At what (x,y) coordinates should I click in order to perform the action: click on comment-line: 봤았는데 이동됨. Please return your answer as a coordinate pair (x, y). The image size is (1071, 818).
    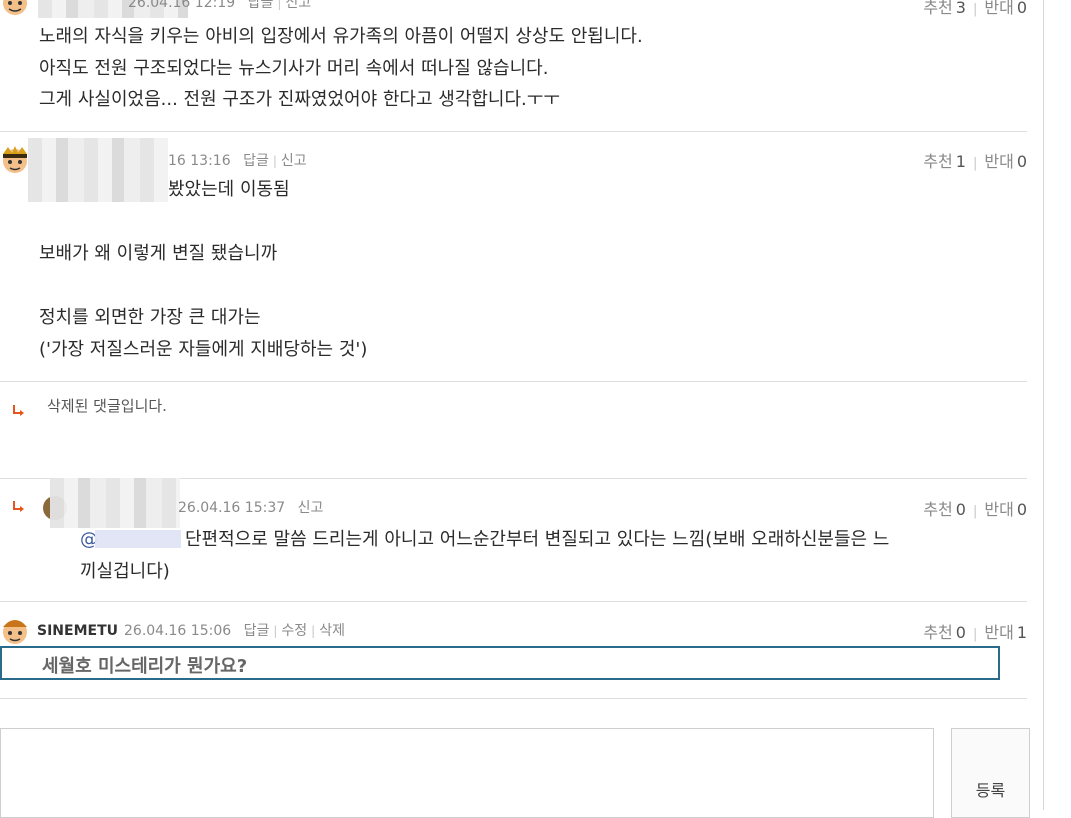
    Looking at the image, I should click on (229, 189).